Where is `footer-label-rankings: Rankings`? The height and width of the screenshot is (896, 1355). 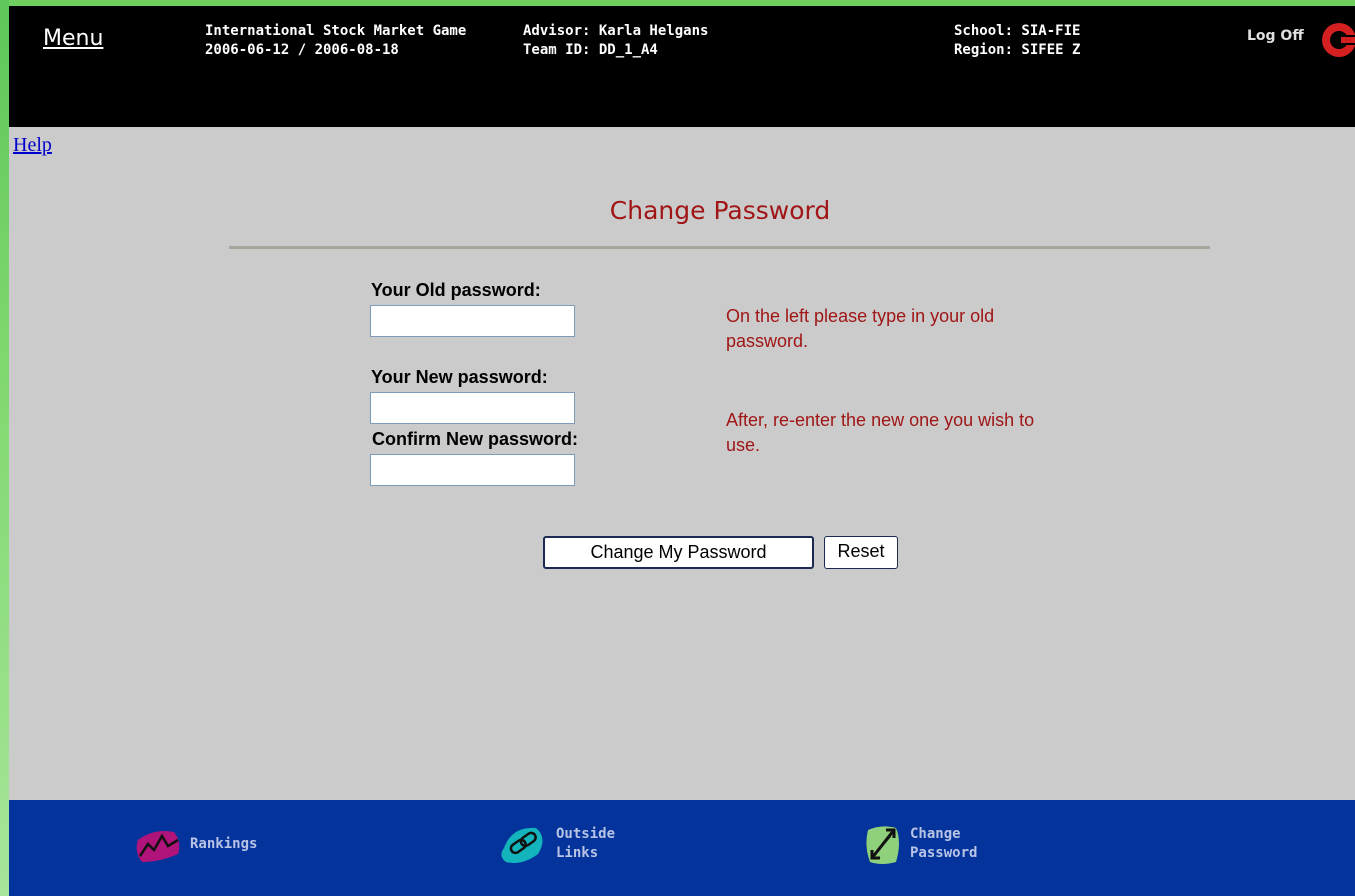
footer-label-rankings: Rankings is located at coordinates (224, 843).